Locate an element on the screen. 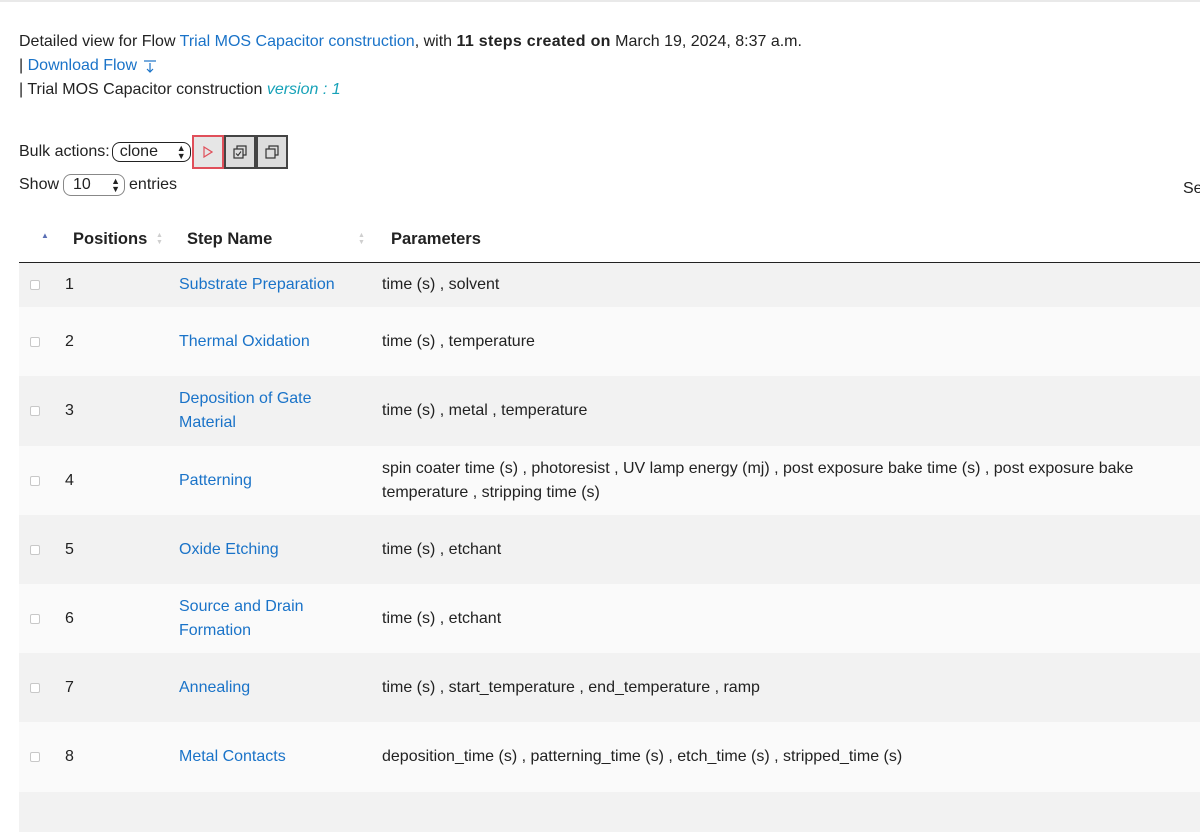 The width and height of the screenshot is (1200, 832). created-date: March 19, 2024, 8:37 a.m. is located at coordinates (706, 41).